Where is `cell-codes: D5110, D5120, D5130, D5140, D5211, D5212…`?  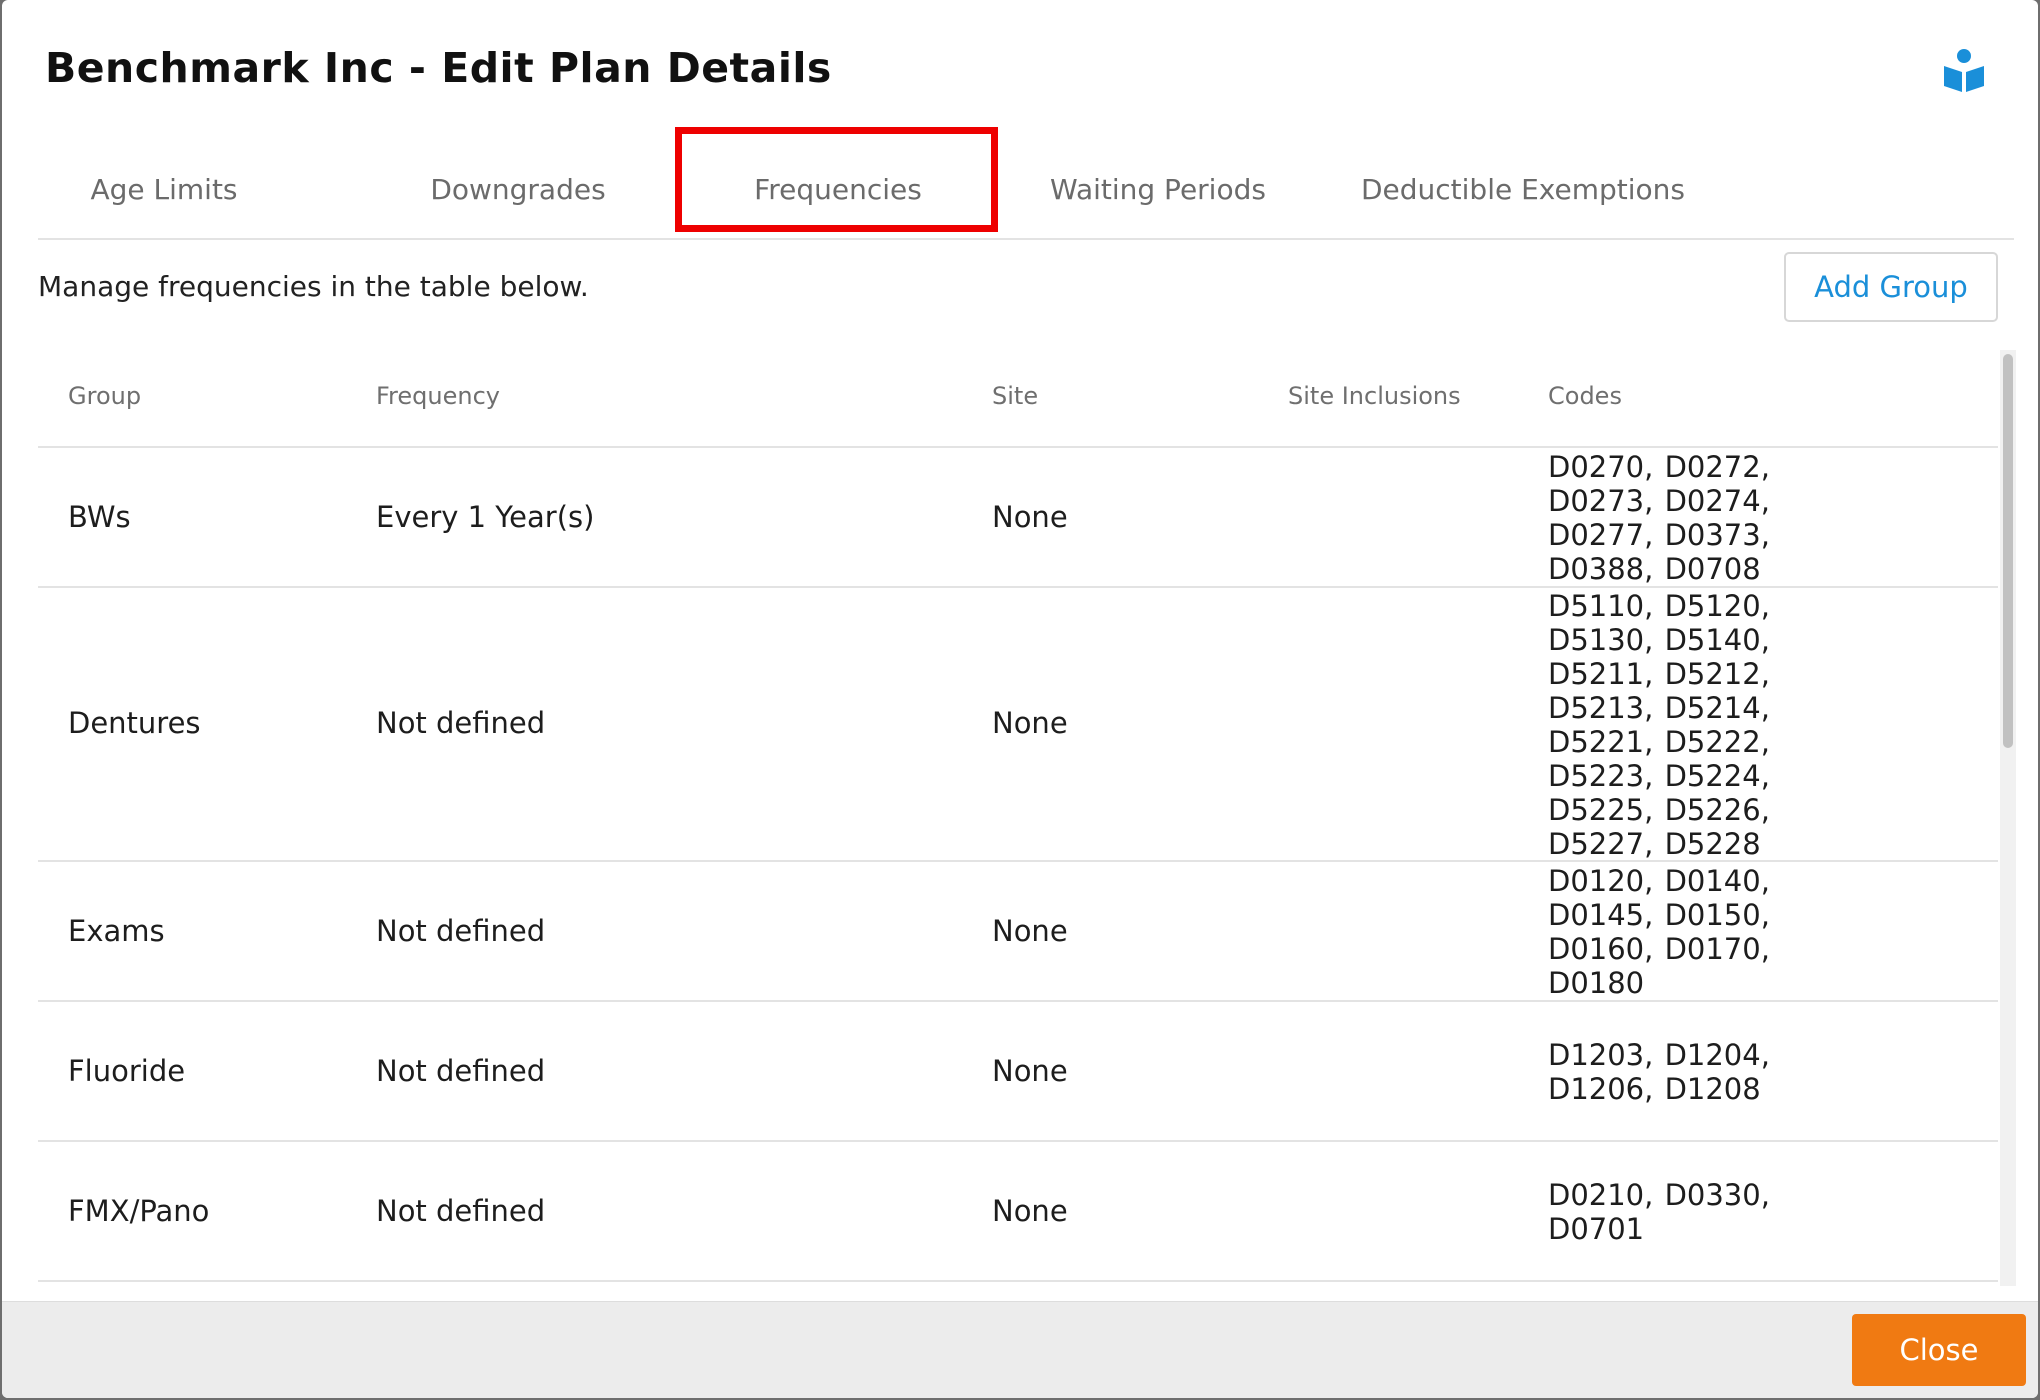 cell-codes: D5110, D5120, D5130, D5140, D5211, D5212… is located at coordinates (1659, 725).